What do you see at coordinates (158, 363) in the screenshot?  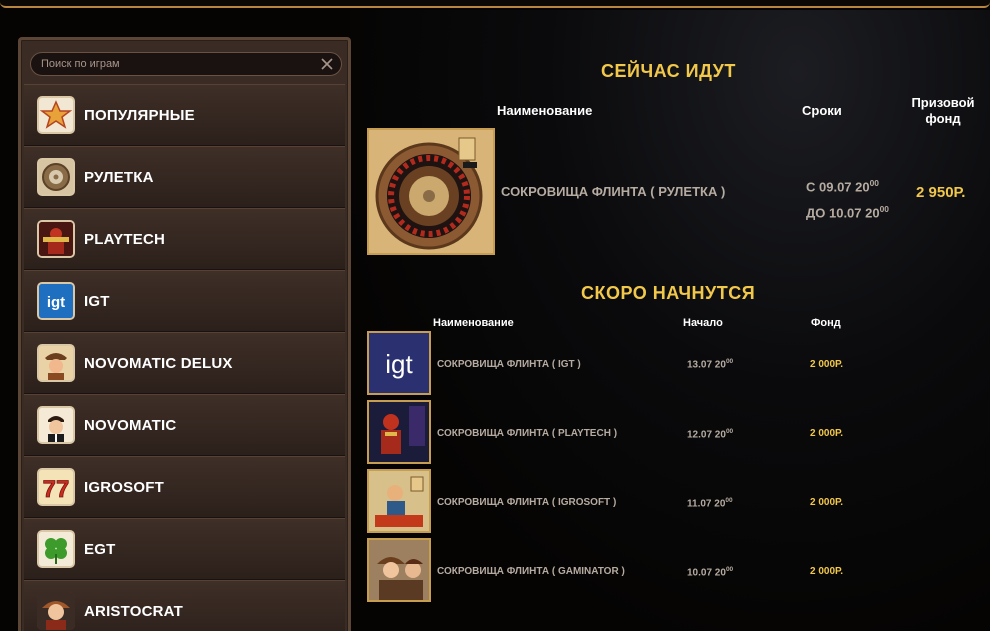 I see `sidebar-item-label: NOVOMATIC DELUX` at bounding box center [158, 363].